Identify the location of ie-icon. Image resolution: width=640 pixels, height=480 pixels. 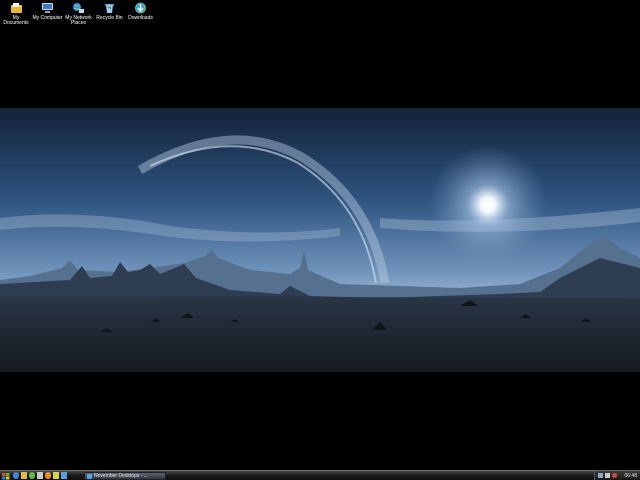
(16, 475).